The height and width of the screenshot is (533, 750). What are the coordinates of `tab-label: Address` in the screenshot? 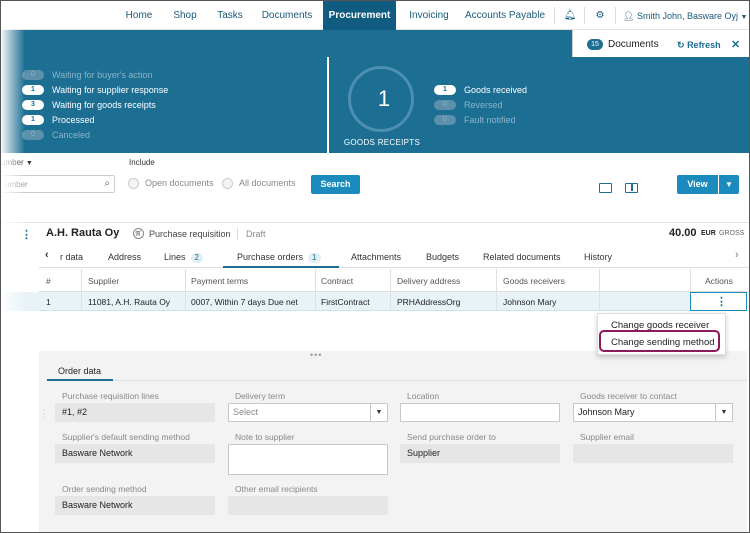 It's located at (125, 257).